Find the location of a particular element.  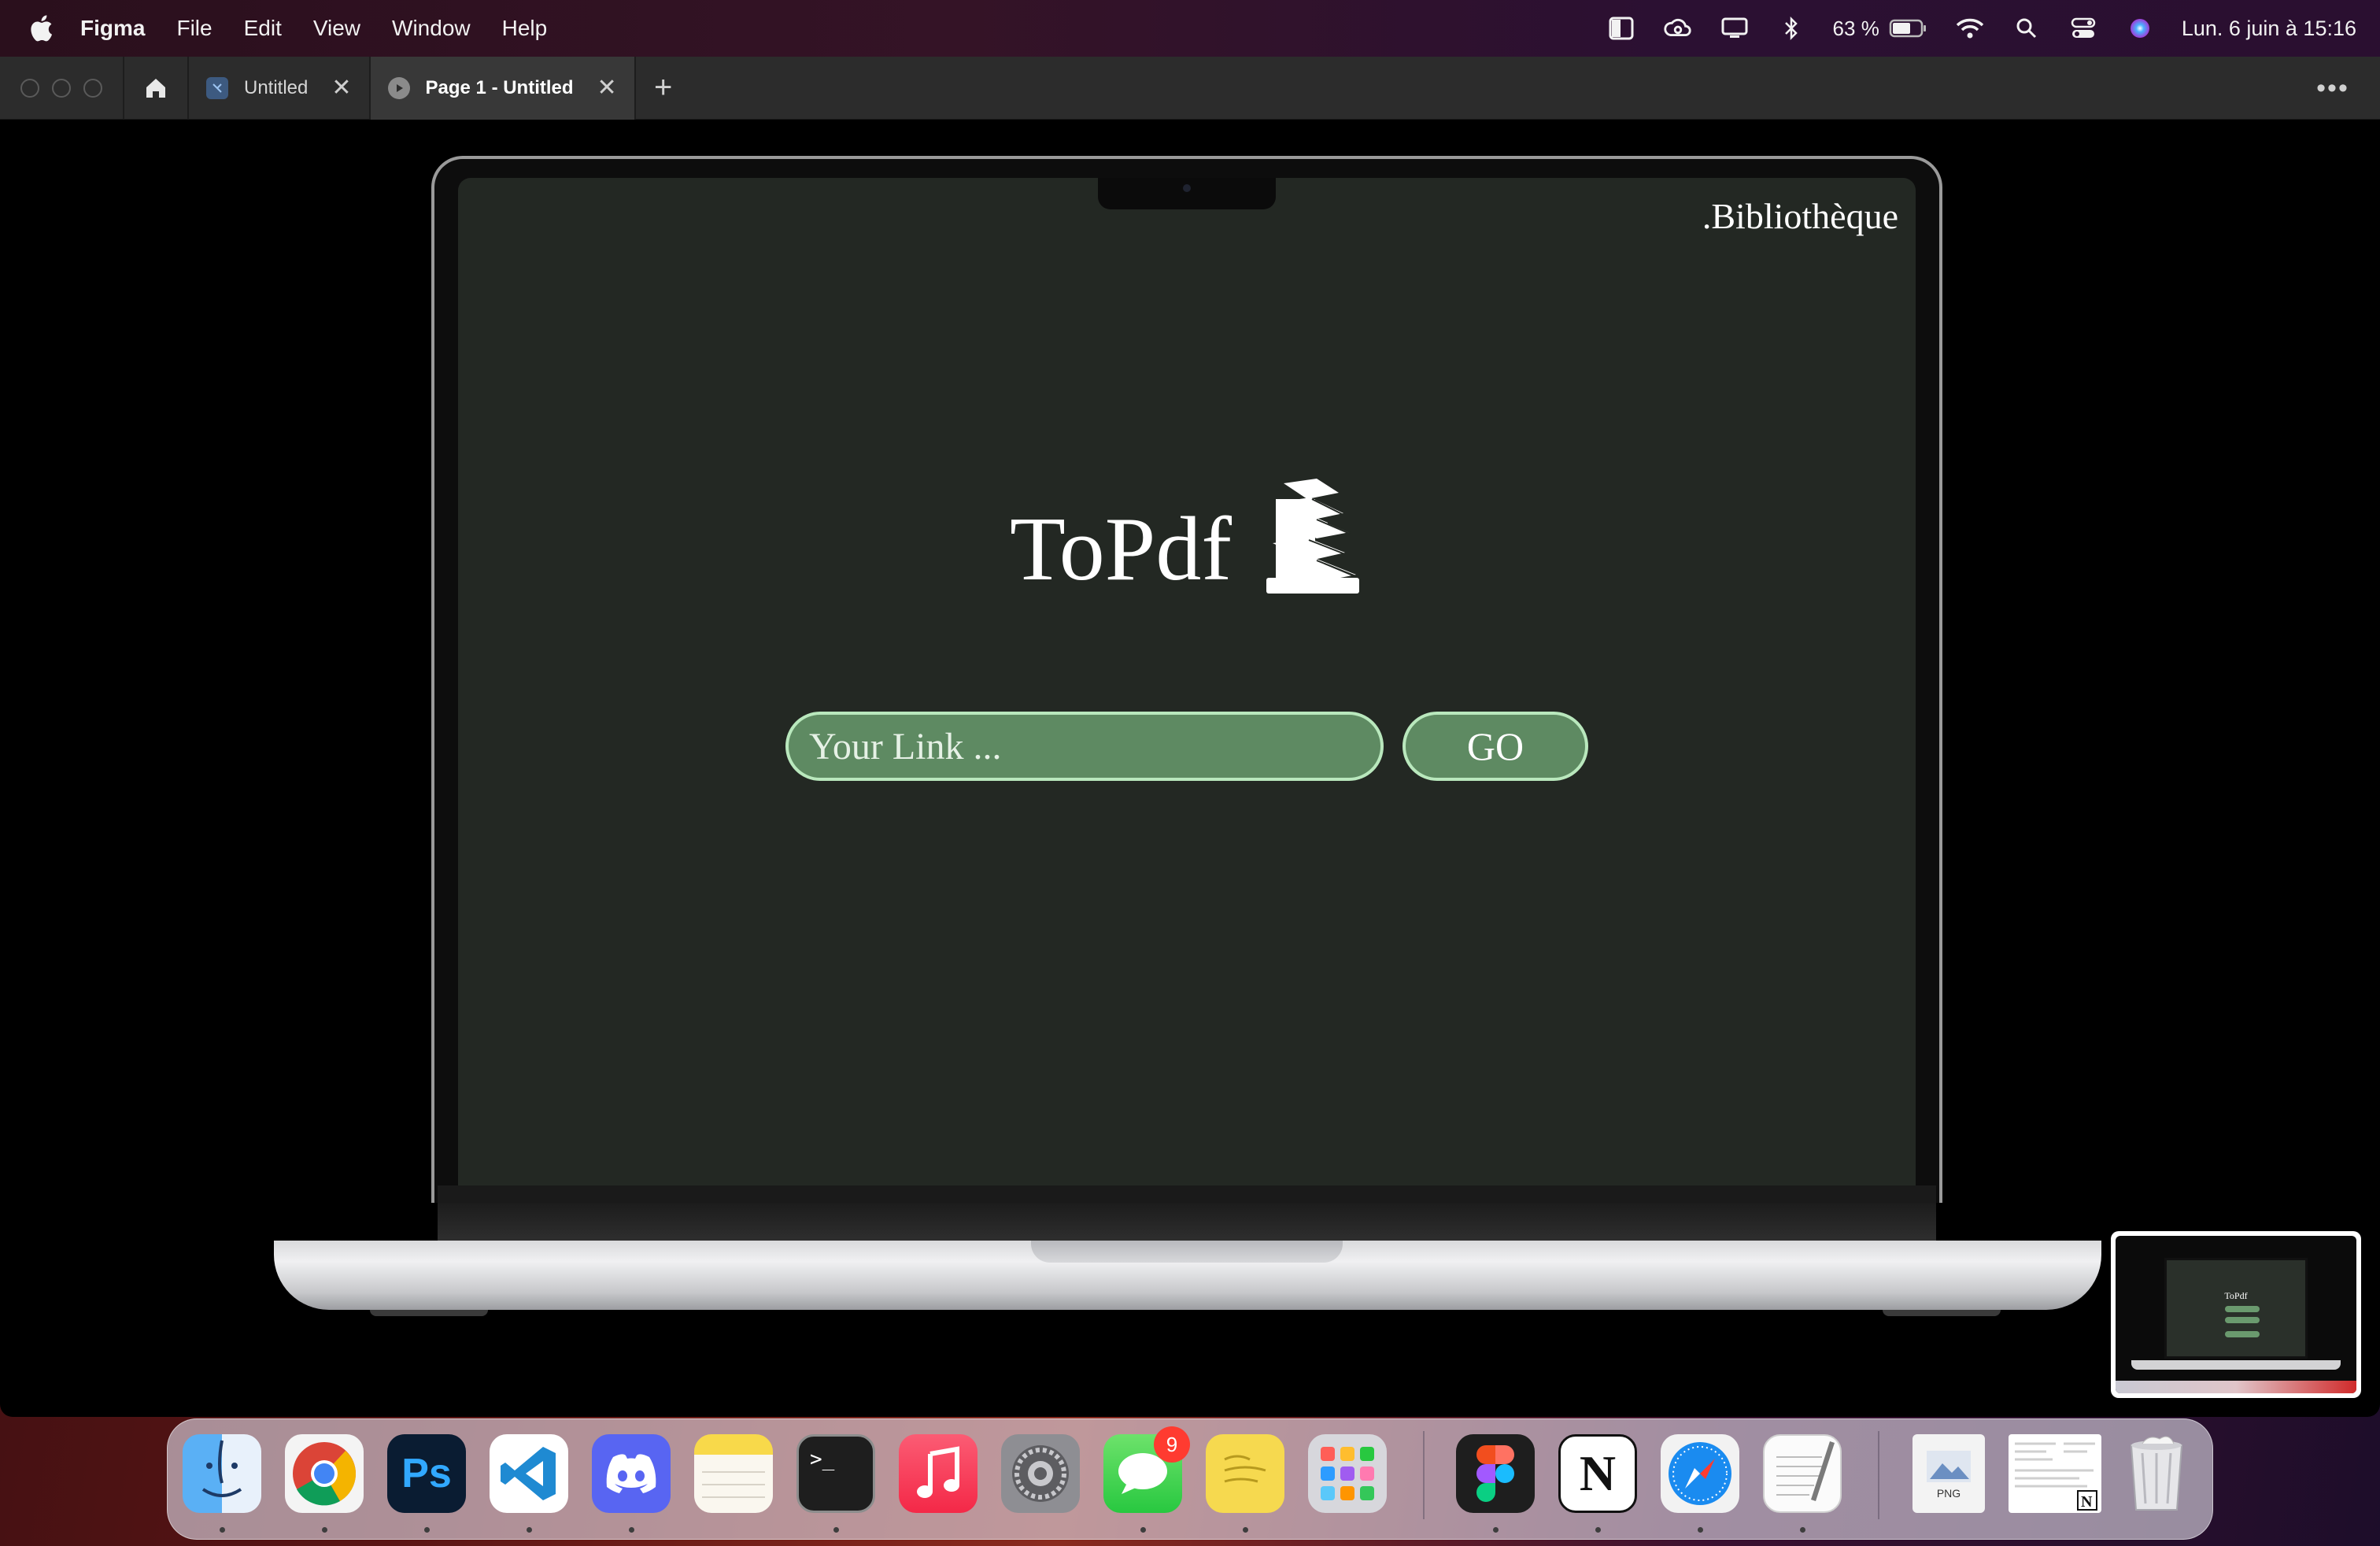

creative-cloud-icon is located at coordinates (1678, 28).